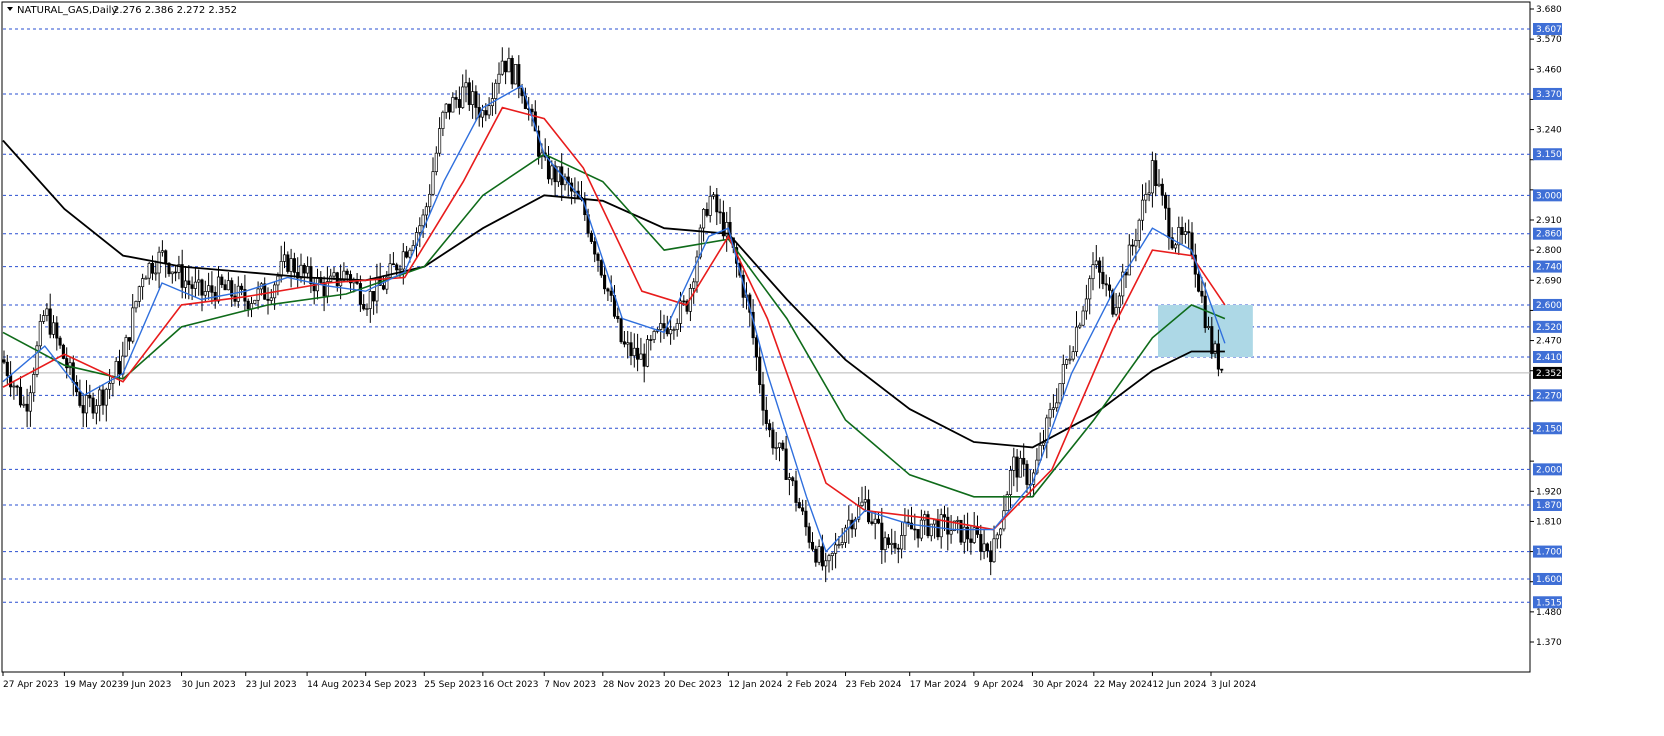 This screenshot has width=1664, height=736. Describe the element at coordinates (1549, 306) in the screenshot. I see `level-label: 2.600` at that location.